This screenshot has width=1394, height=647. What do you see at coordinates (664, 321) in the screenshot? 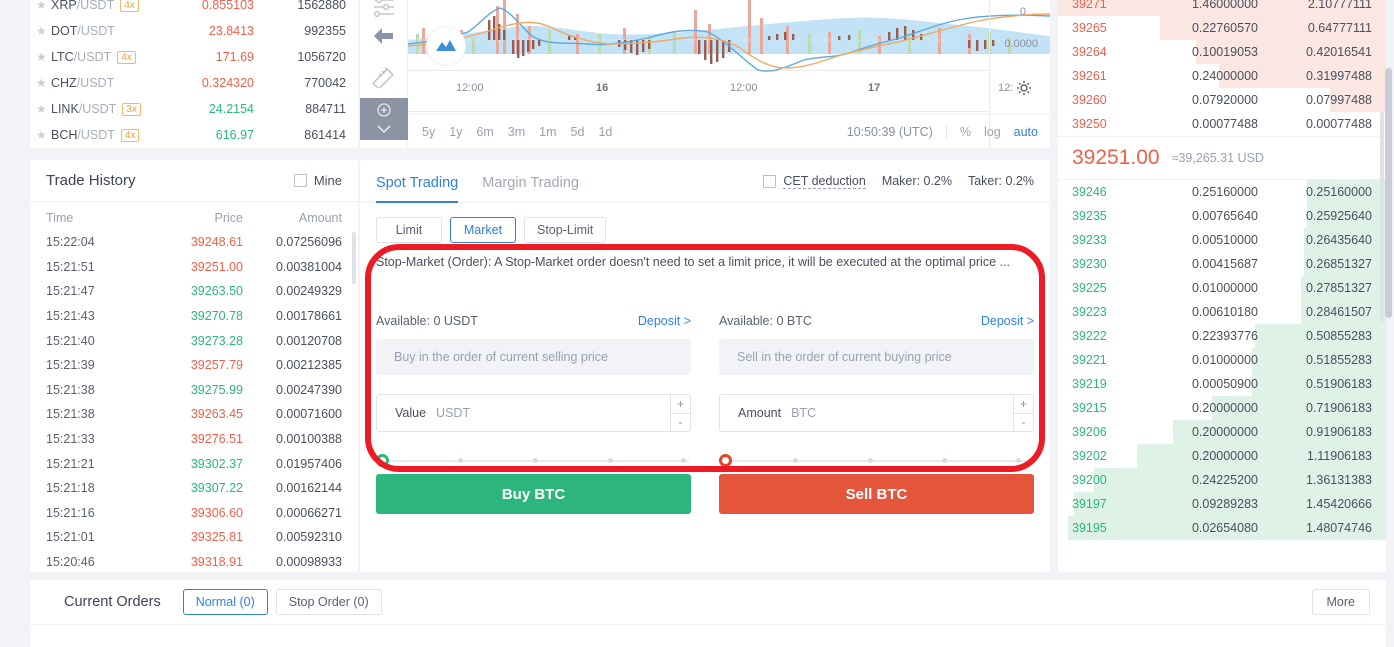
I see `buy-deposit-link: Deposit >` at bounding box center [664, 321].